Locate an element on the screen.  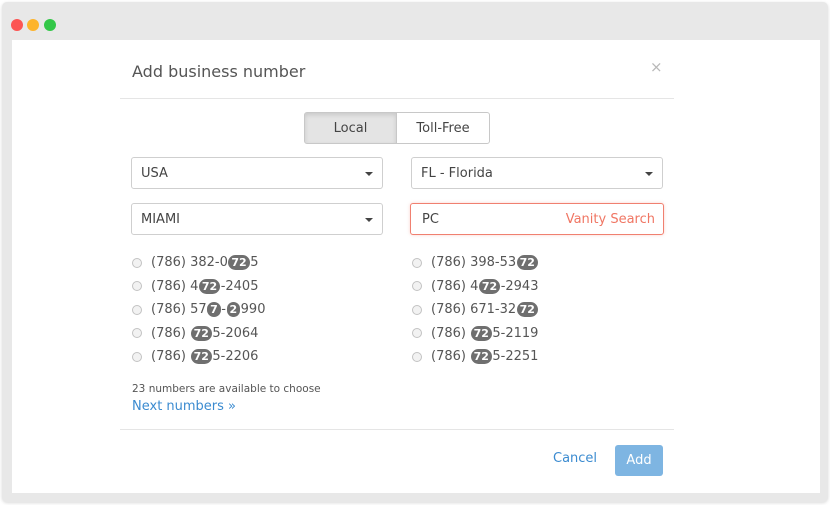
number-text: 990 is located at coordinates (253, 310).